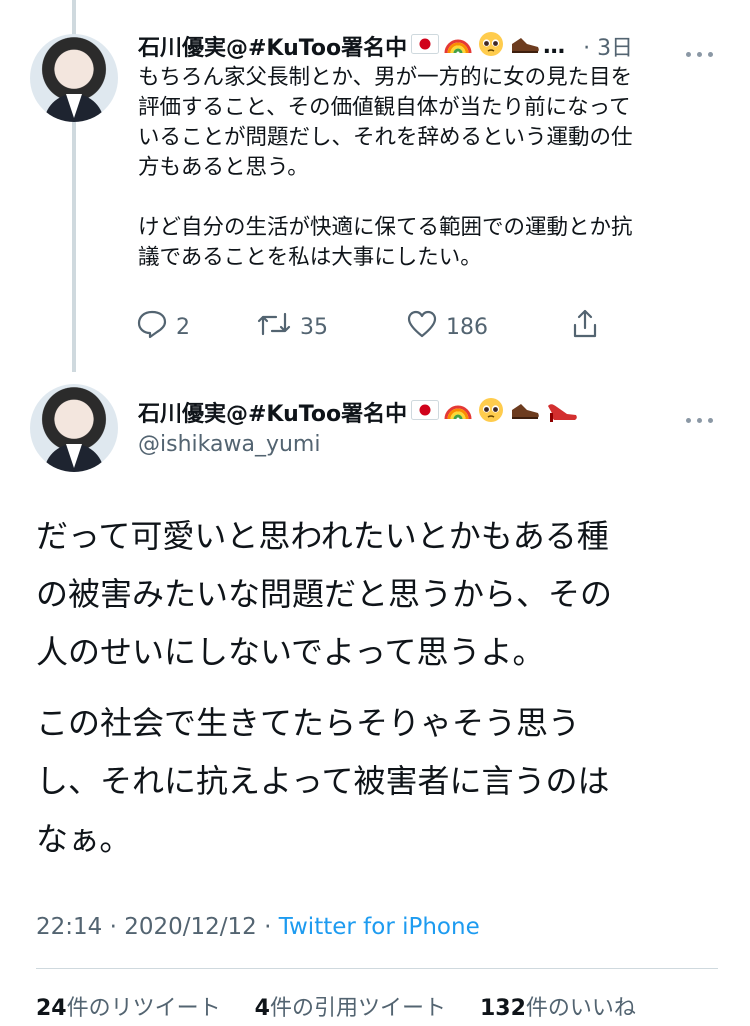 This screenshot has width=750, height=1026. What do you see at coordinates (502, 1008) in the screenshot?
I see `likes-count: 132` at bounding box center [502, 1008].